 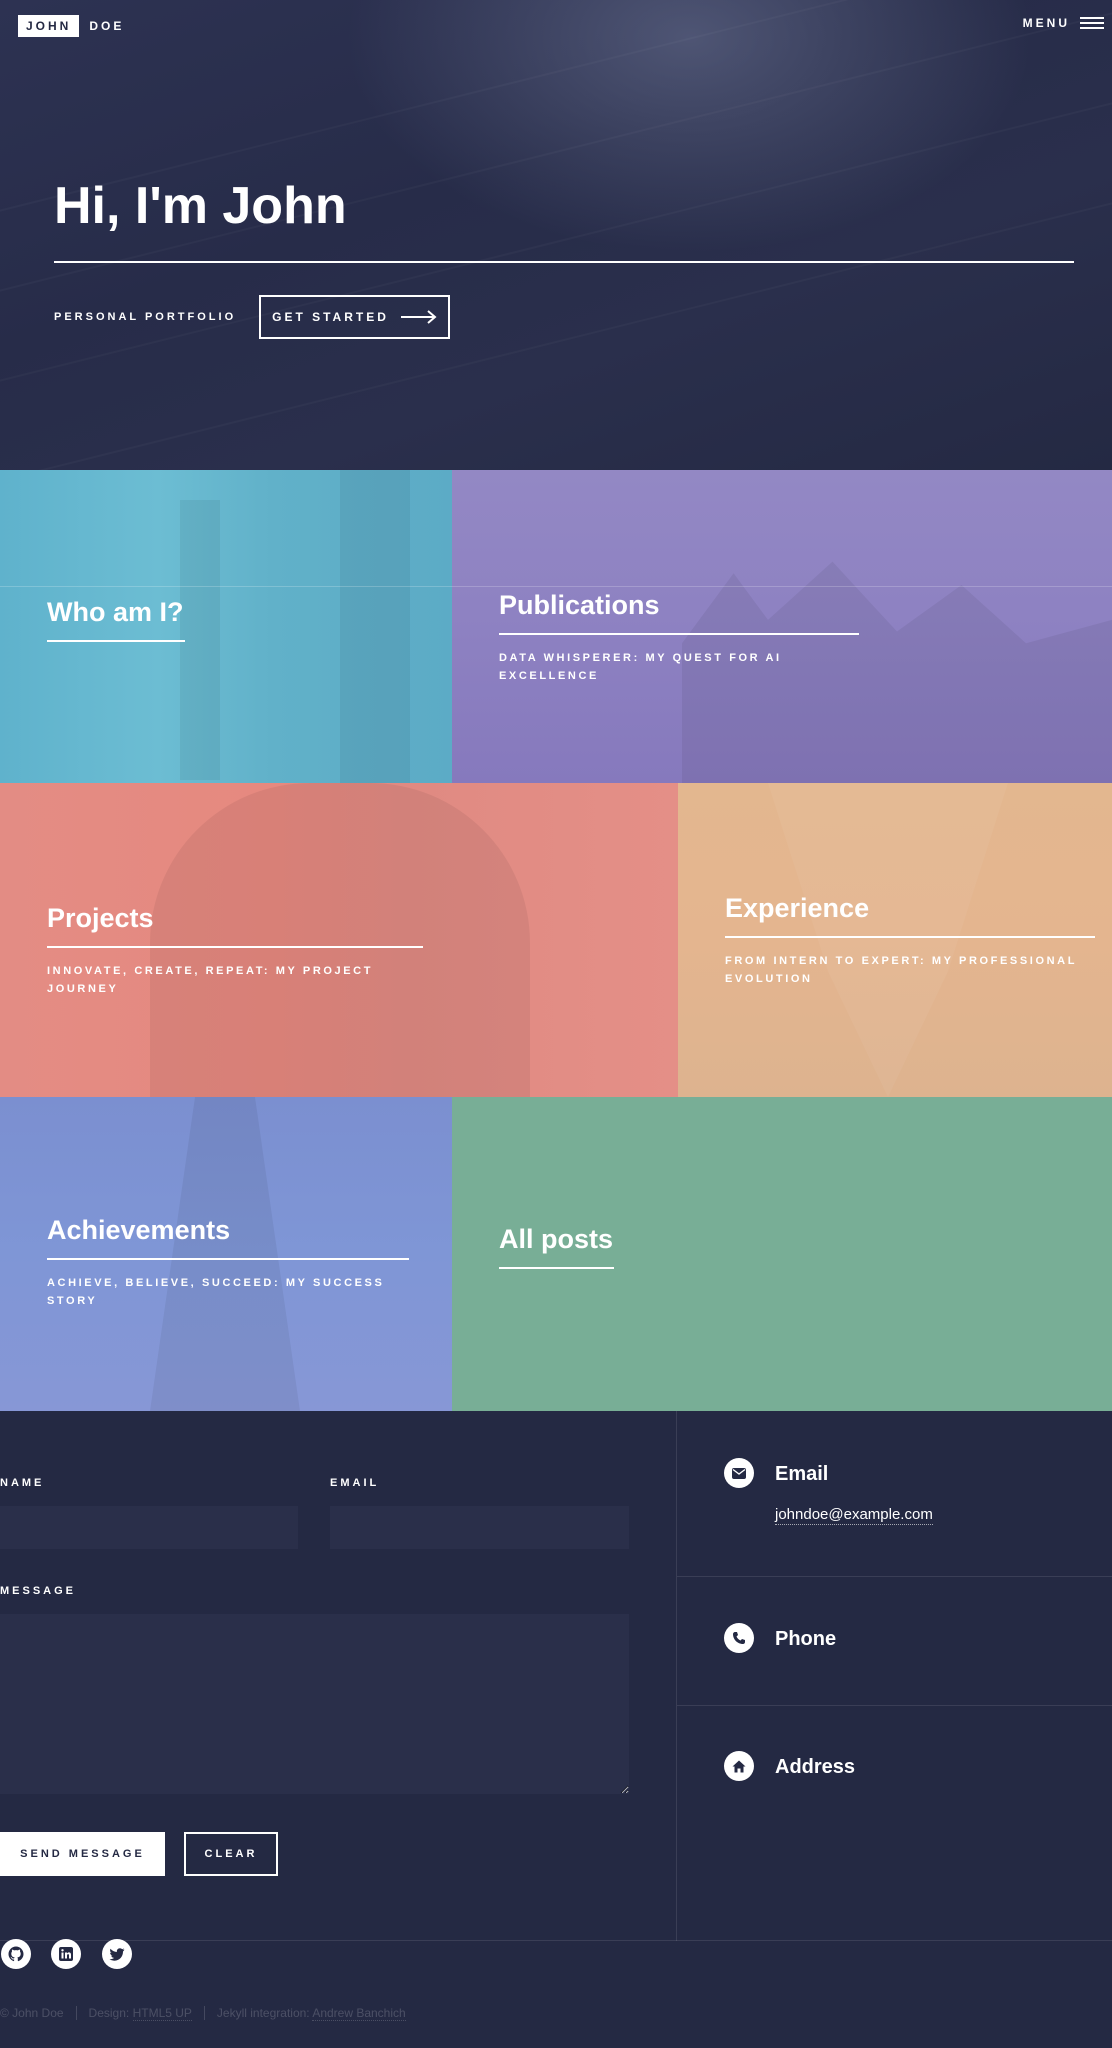 I want to click on logo-last-name: DOE, so click(x=107, y=26).